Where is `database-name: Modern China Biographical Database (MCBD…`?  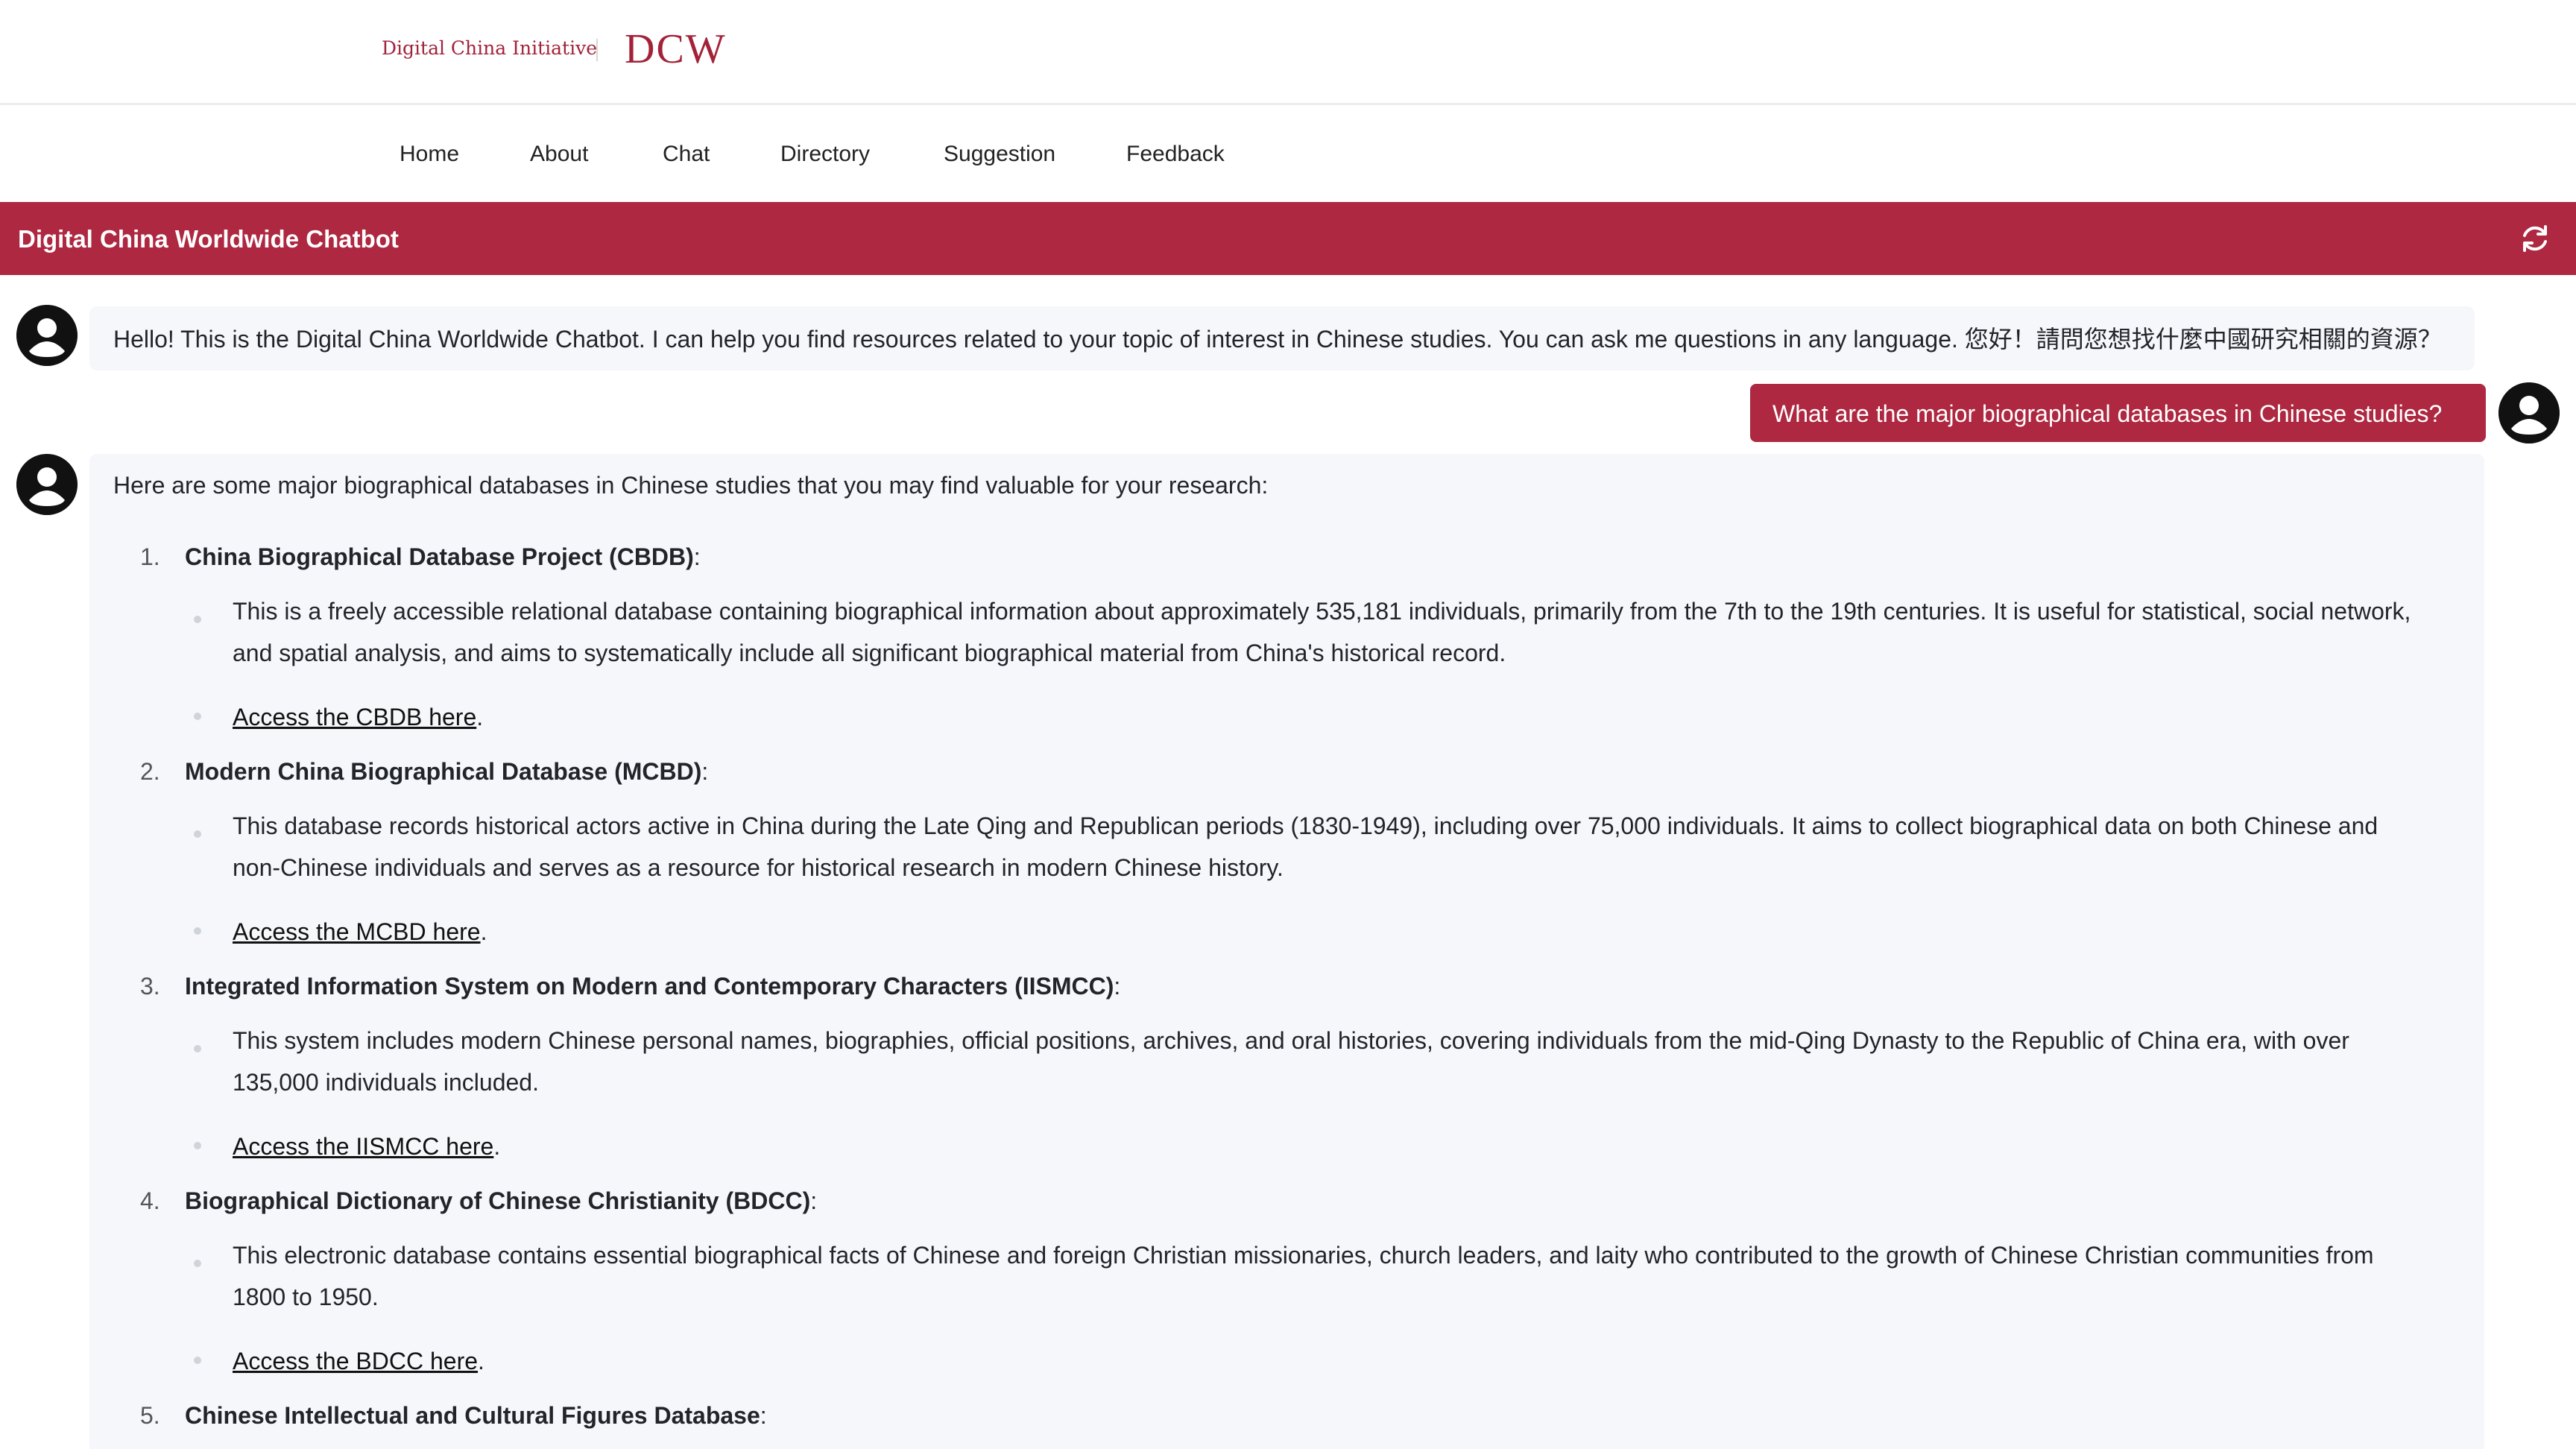
database-name: Modern China Biographical Database (MCBD… is located at coordinates (444, 771).